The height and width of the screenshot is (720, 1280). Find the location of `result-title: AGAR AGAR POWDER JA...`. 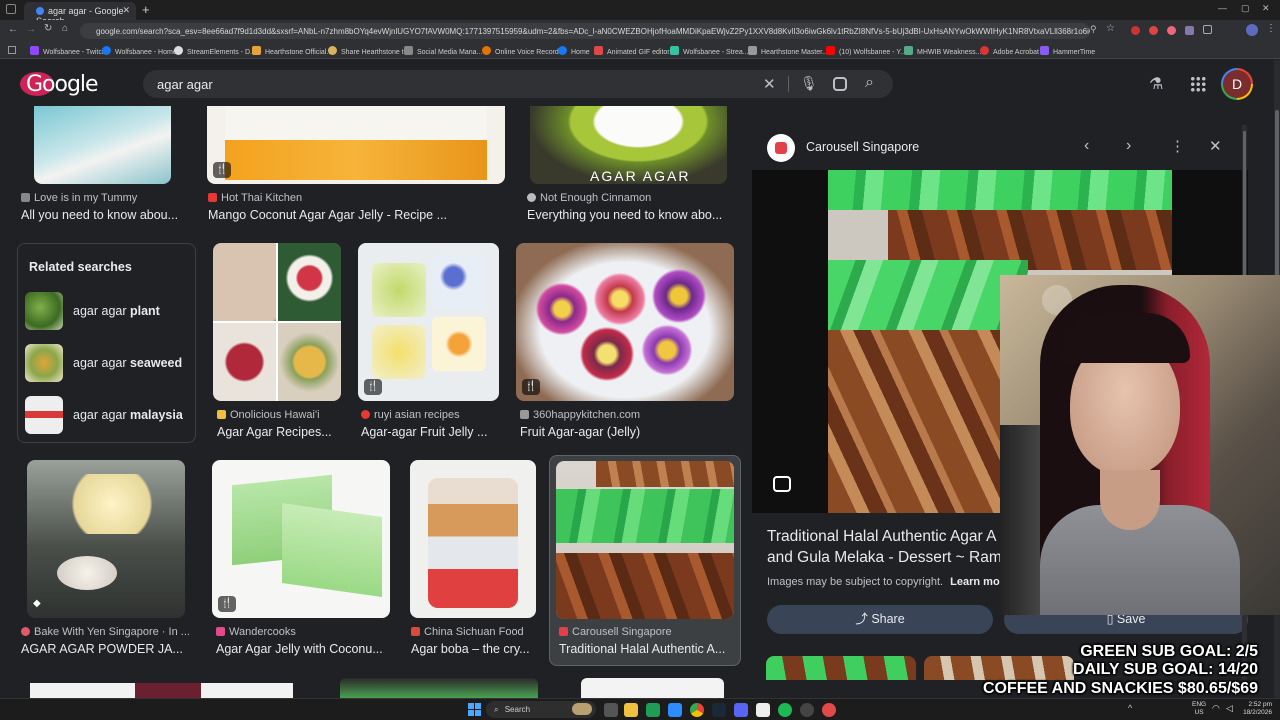

result-title: AGAR AGAR POWDER JA... is located at coordinates (106, 649).